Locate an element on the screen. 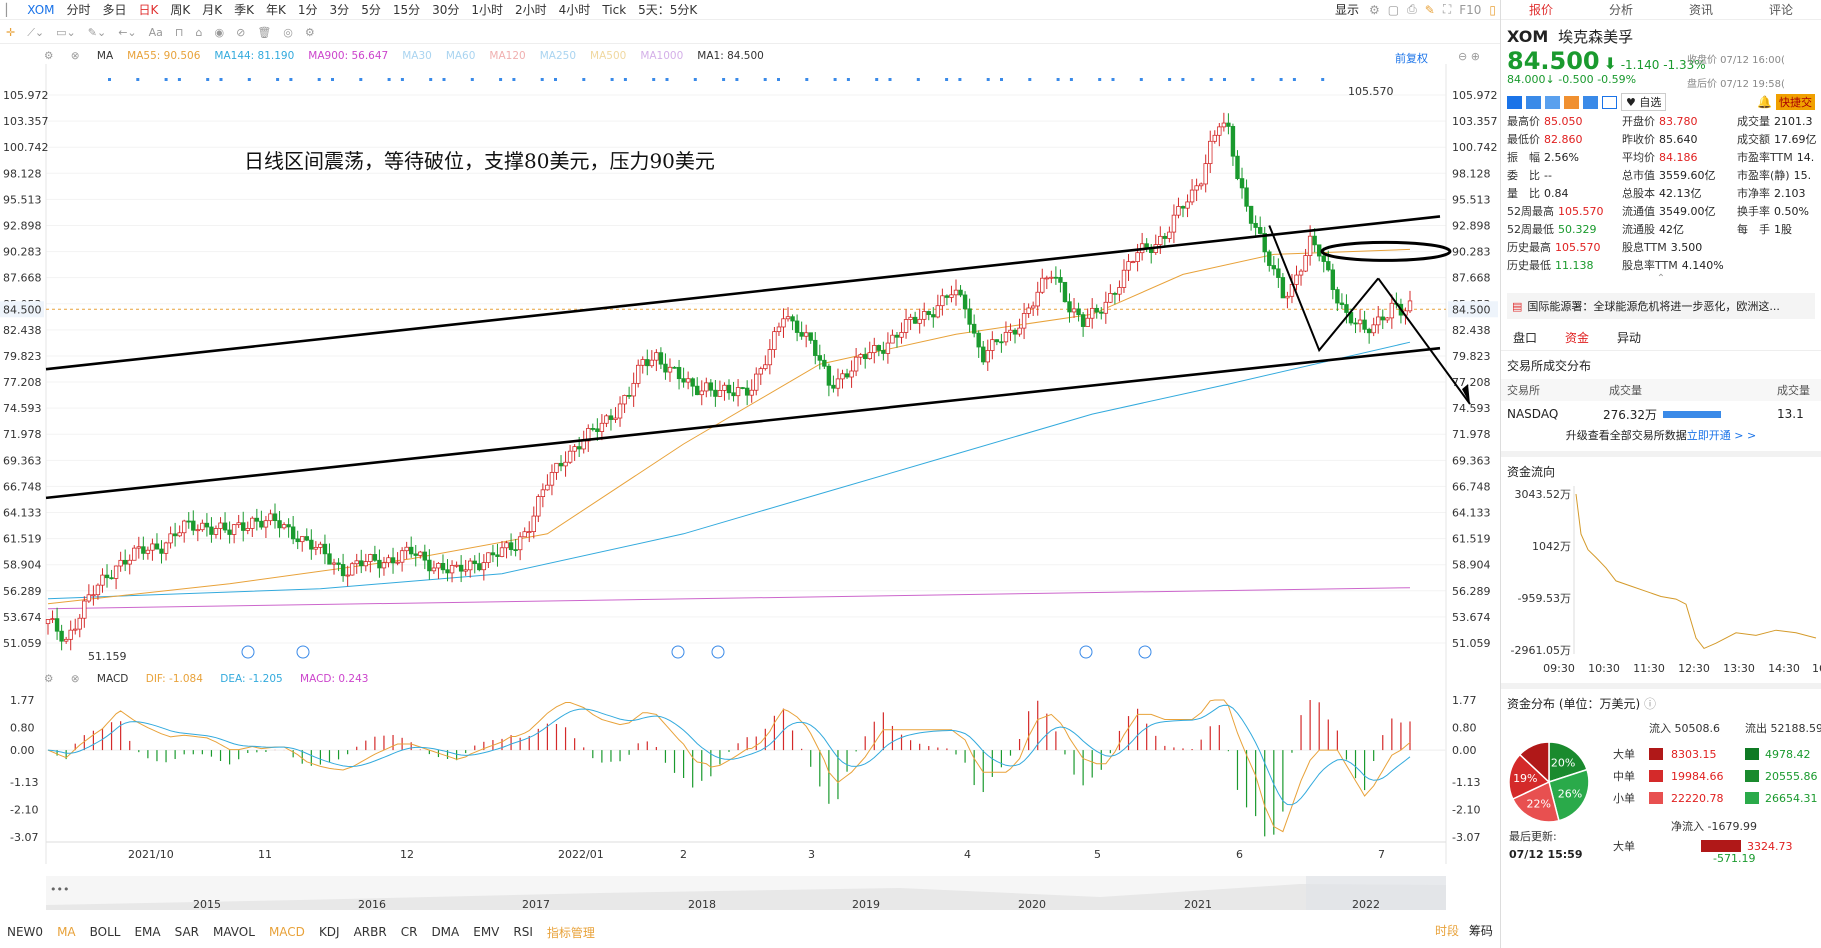 The image size is (1821, 948). display-menu: 显示 is located at coordinates (1347, 9).